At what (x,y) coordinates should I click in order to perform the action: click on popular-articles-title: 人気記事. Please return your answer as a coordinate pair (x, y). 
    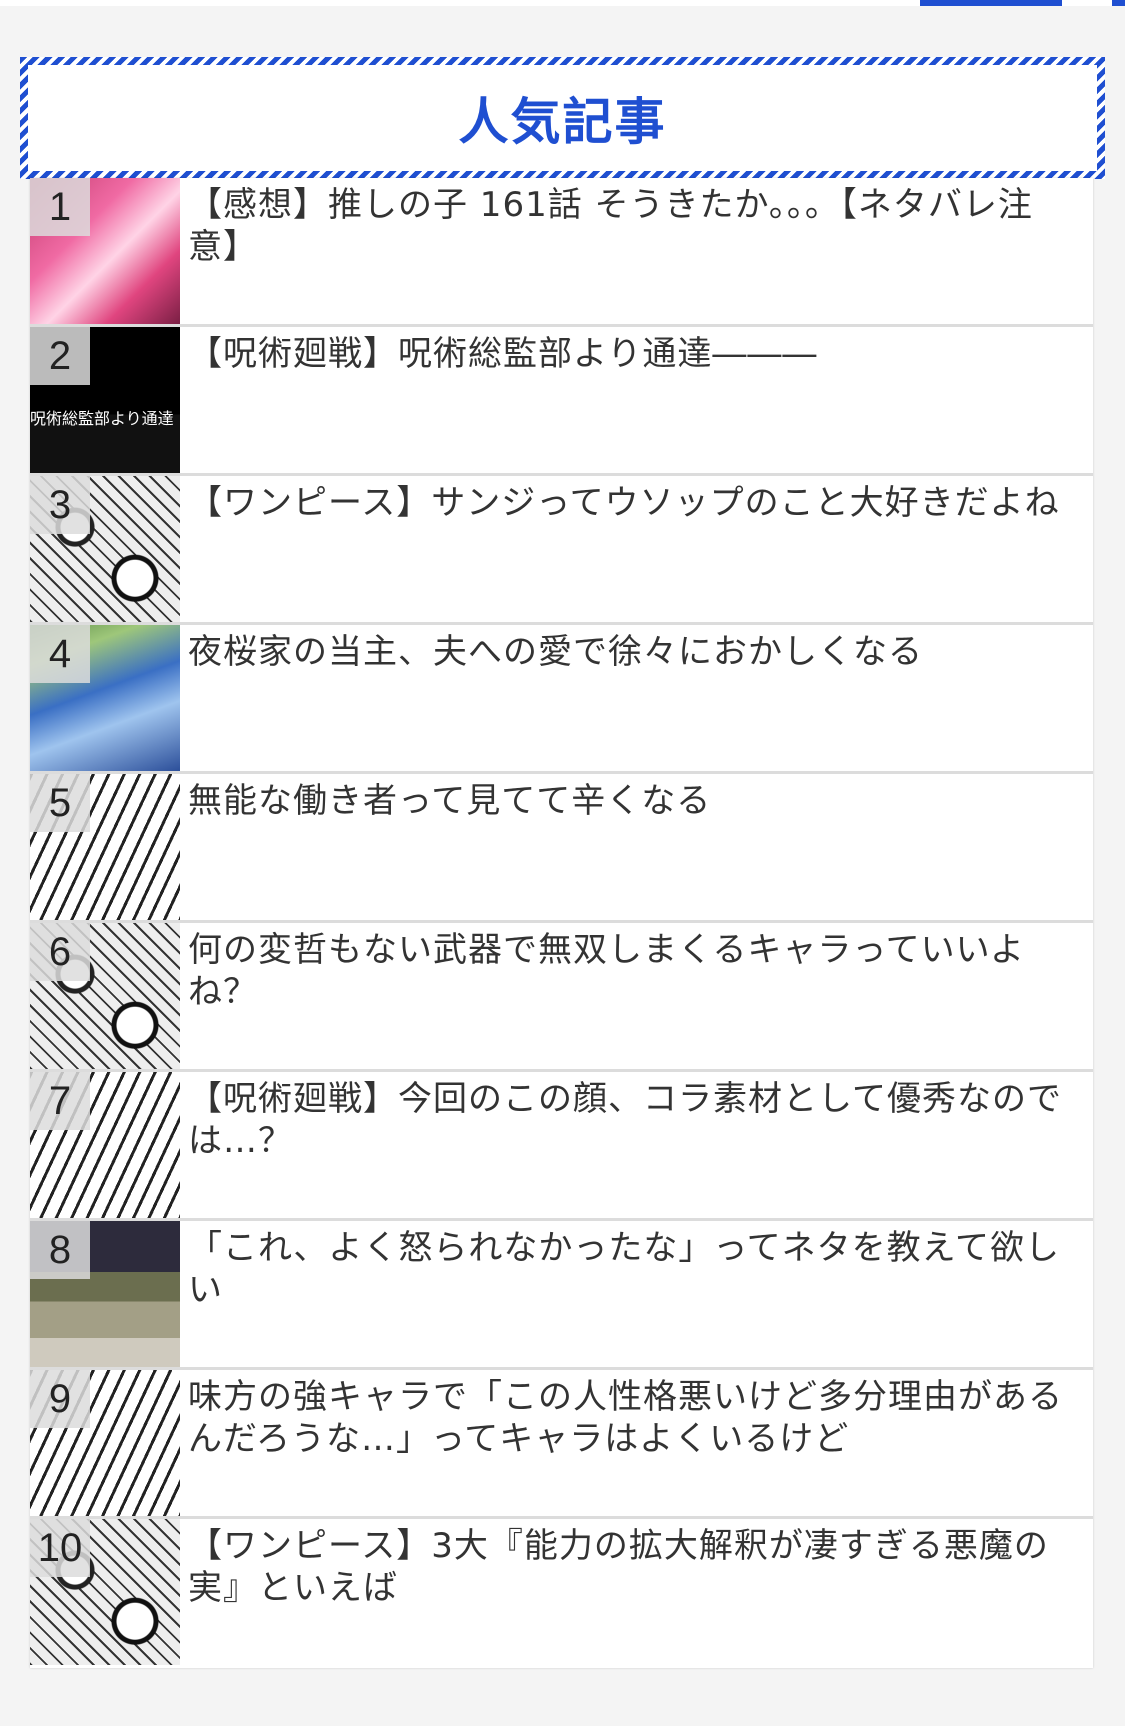
    Looking at the image, I should click on (562, 122).